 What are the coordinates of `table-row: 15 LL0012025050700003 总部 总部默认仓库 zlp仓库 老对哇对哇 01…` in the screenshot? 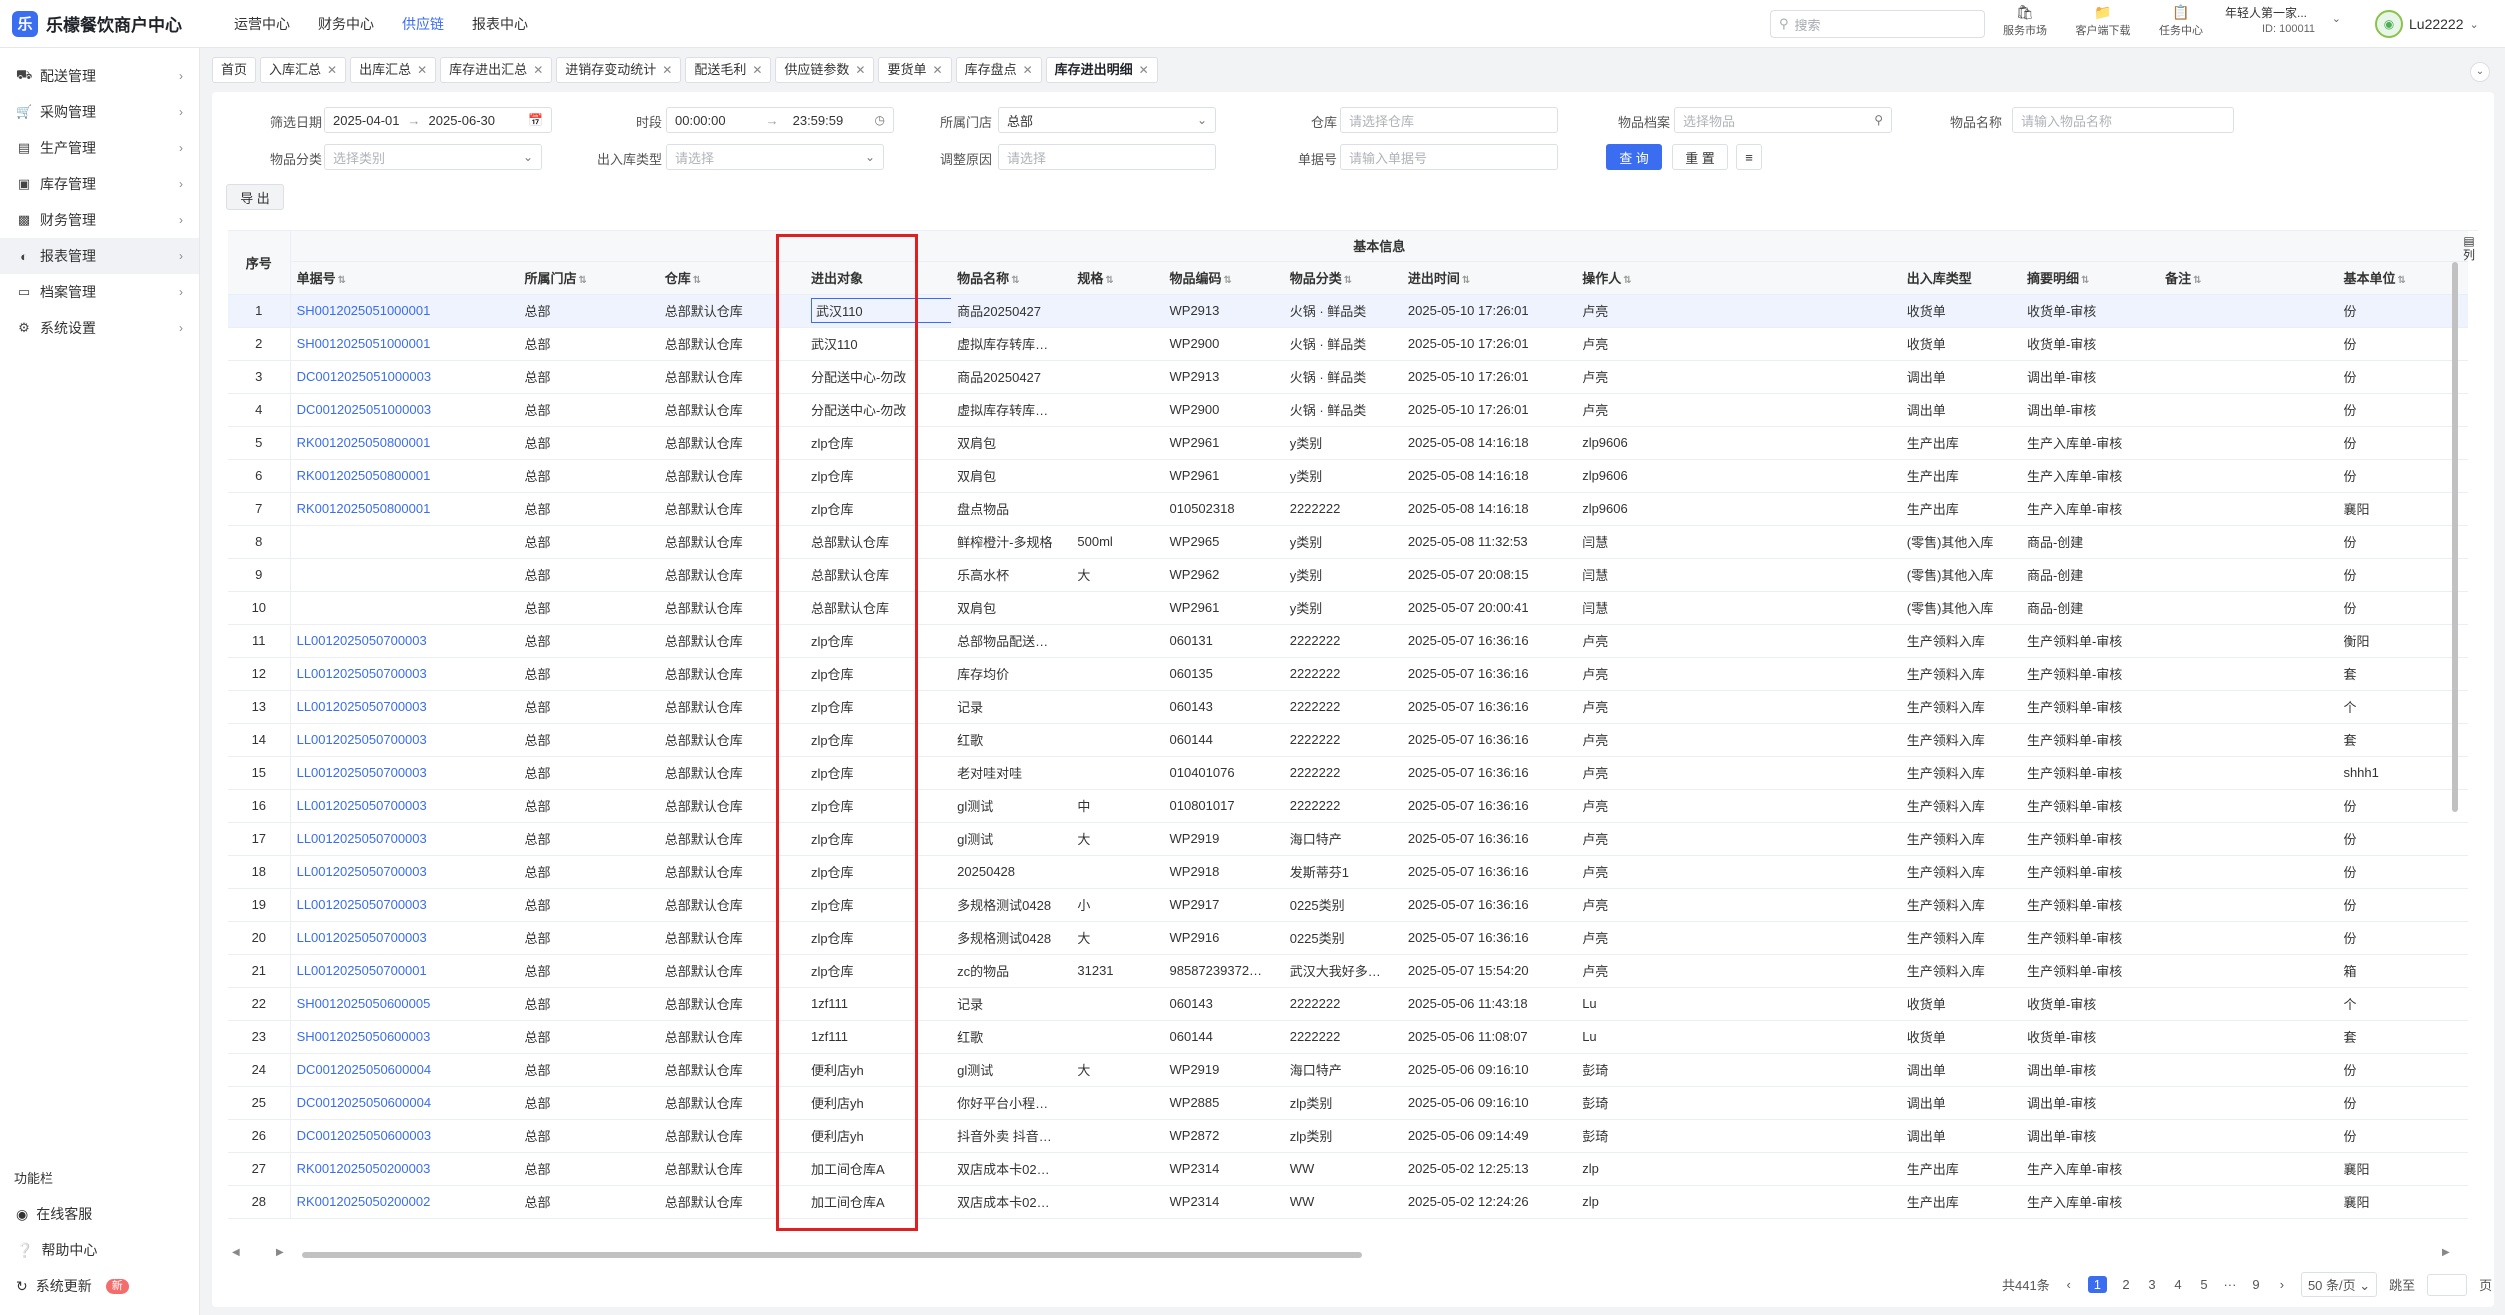 It's located at (1348, 773).